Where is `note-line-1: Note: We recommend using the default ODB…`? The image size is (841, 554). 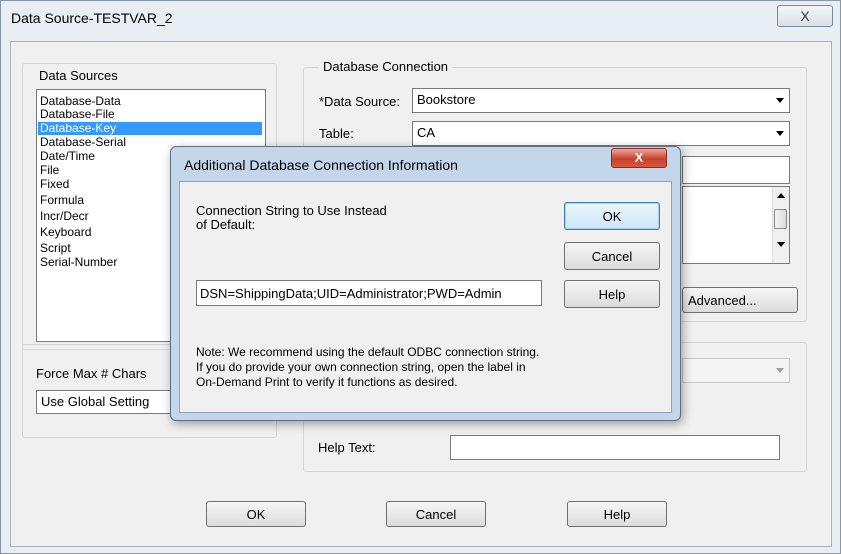 note-line-1: Note: We recommend using the default ODB… is located at coordinates (368, 352).